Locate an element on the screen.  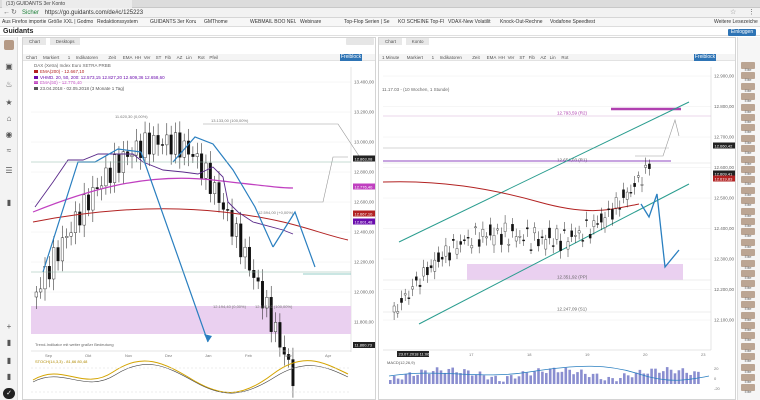
list-icon: ☰ is located at coordinates (9, 171).